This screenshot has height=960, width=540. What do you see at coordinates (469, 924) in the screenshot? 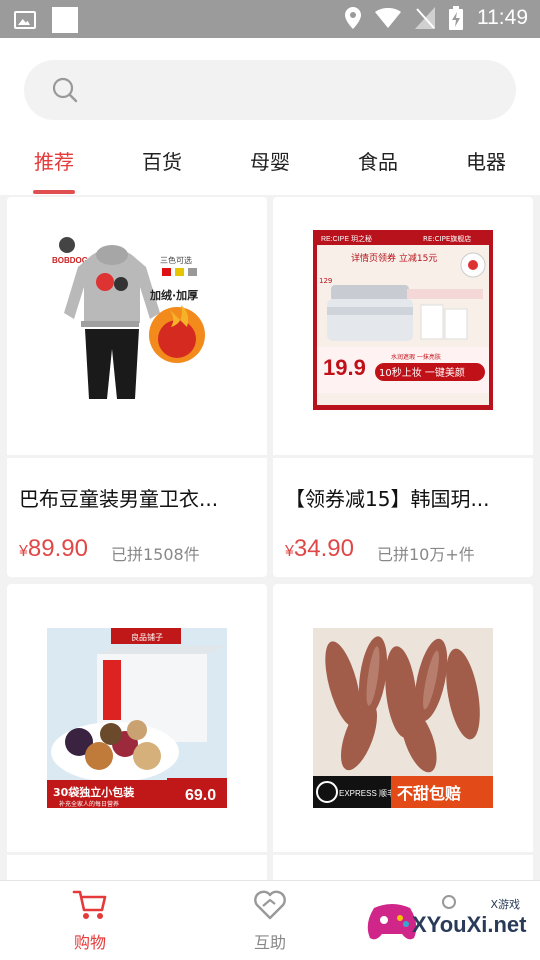
I see `watermark-text: XYouXi.net` at bounding box center [469, 924].